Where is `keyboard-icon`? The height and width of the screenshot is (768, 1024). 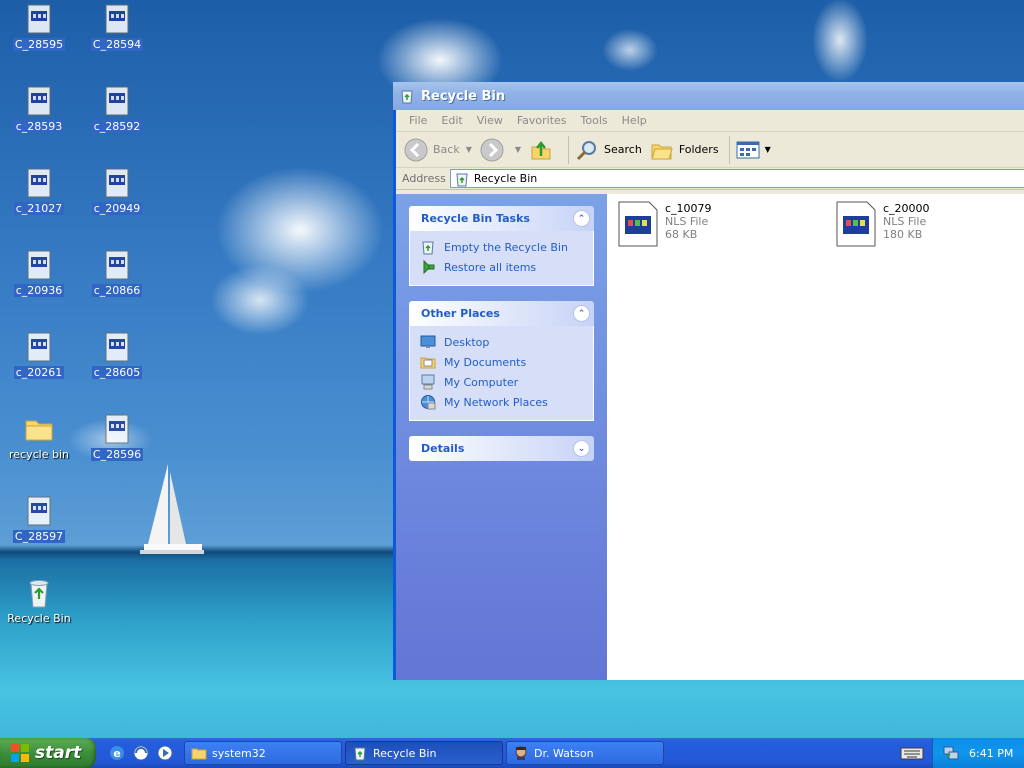
keyboard-icon is located at coordinates (912, 753).